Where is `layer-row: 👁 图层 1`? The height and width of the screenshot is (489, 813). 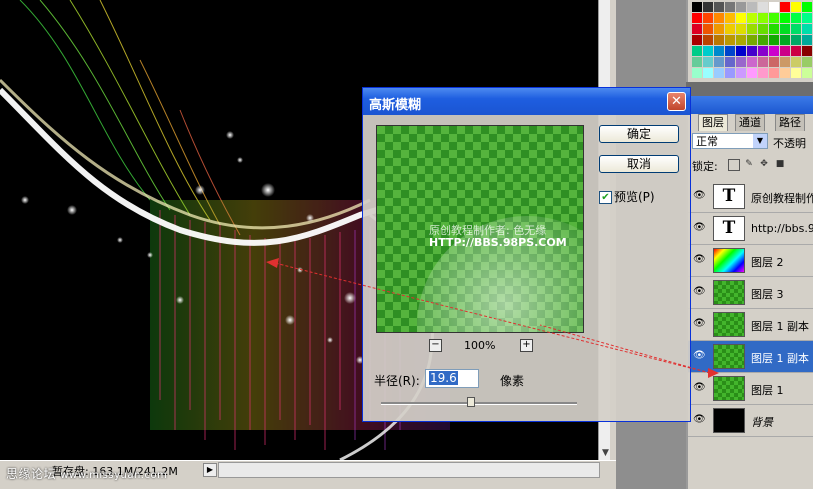 layer-row: 👁 图层 1 is located at coordinates (750, 389).